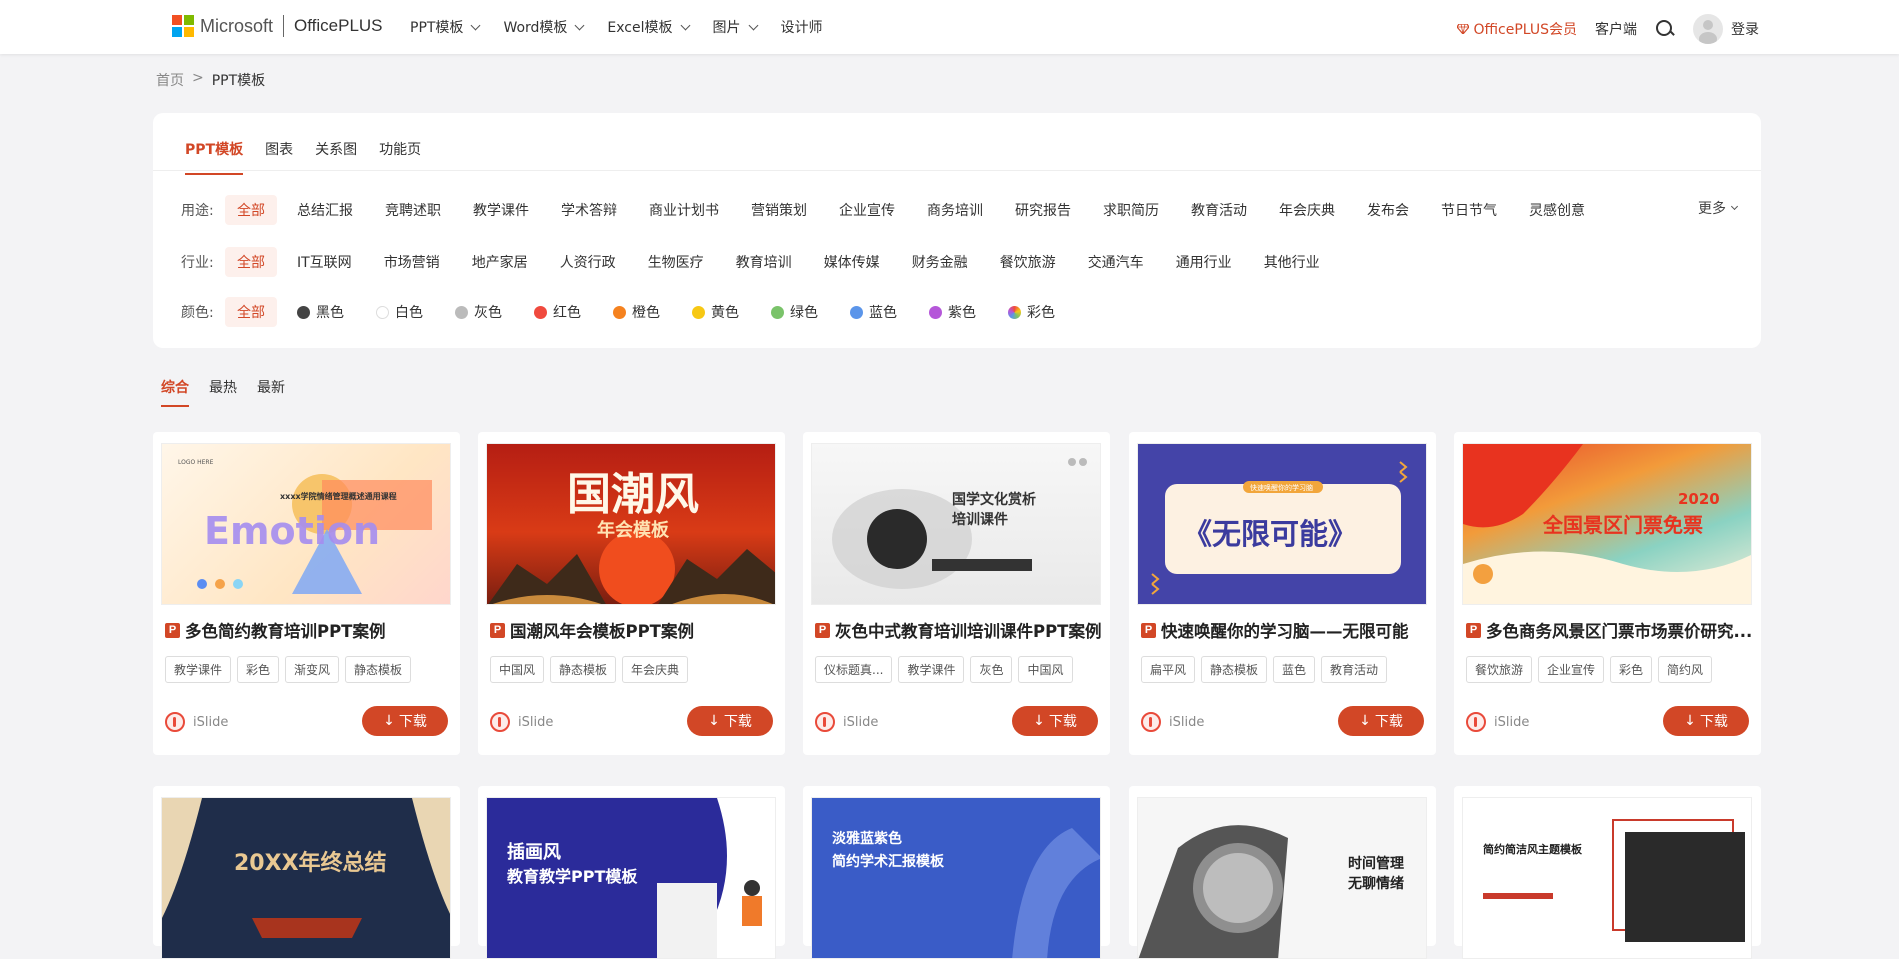 This screenshot has height=959, width=1899. I want to click on usage-chip: 发布会, so click(1388, 210).